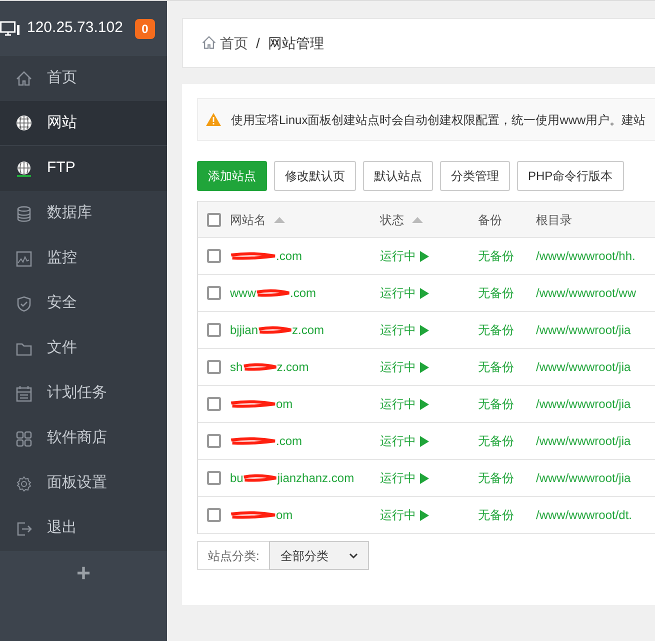  What do you see at coordinates (353, 555) in the screenshot?
I see `chevron-down-icon` at bounding box center [353, 555].